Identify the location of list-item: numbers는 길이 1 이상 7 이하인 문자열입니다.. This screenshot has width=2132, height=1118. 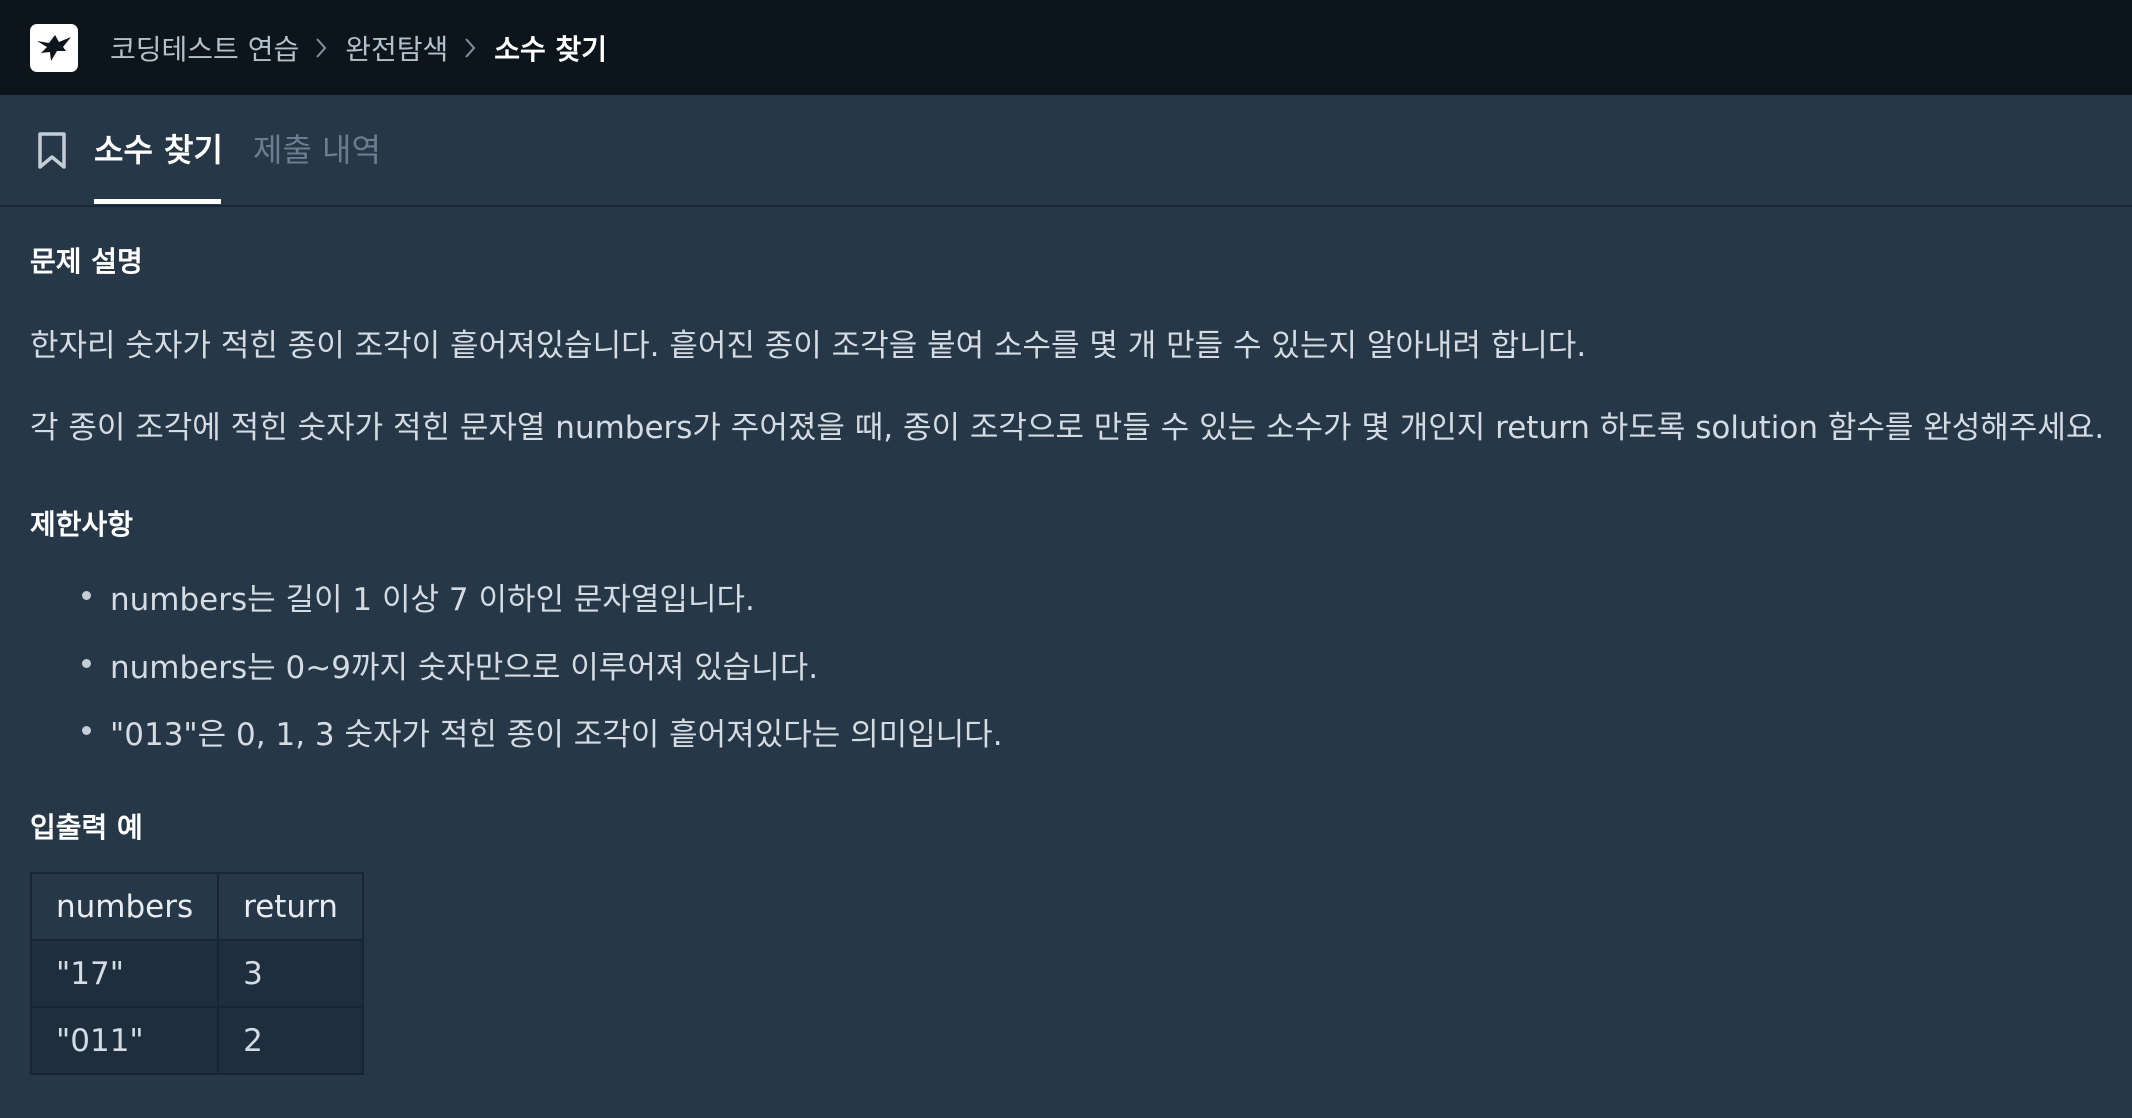
(418, 596).